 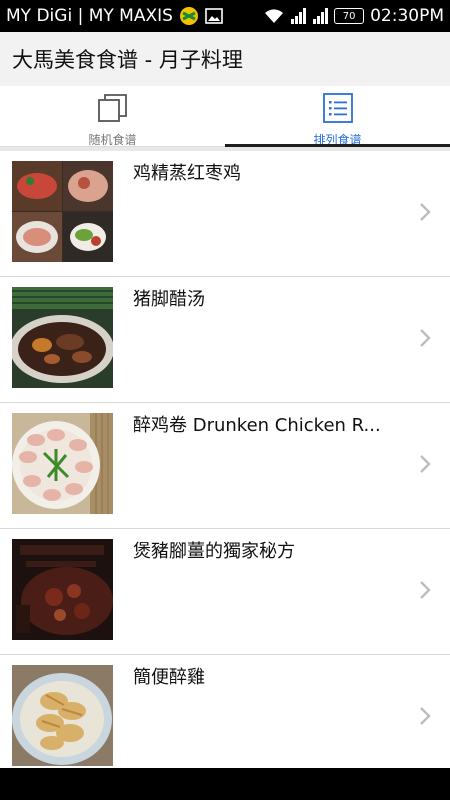 What do you see at coordinates (407, 16) in the screenshot?
I see `clock: 02:30PM` at bounding box center [407, 16].